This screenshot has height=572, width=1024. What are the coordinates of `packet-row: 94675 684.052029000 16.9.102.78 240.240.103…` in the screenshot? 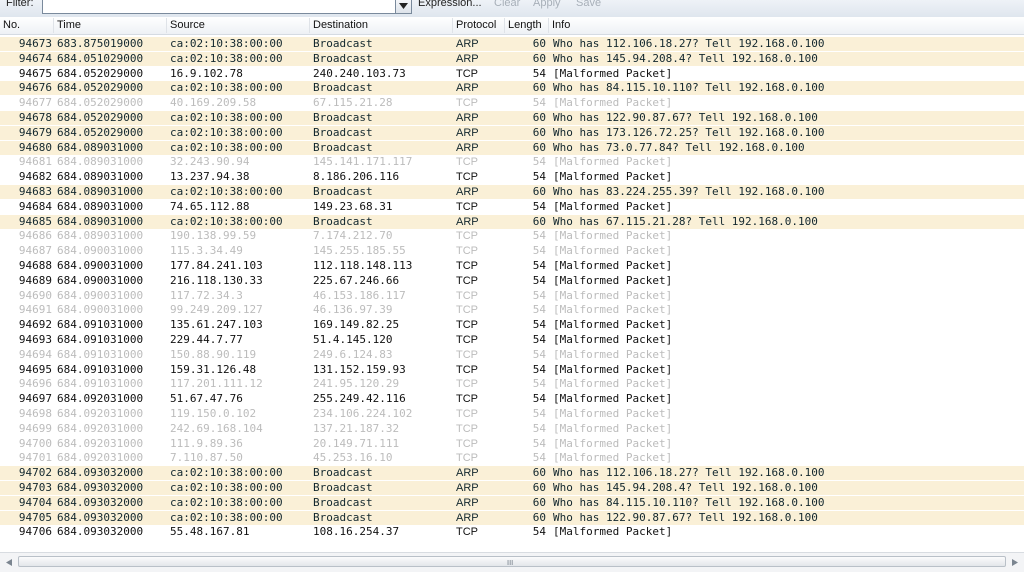 It's located at (512, 73).